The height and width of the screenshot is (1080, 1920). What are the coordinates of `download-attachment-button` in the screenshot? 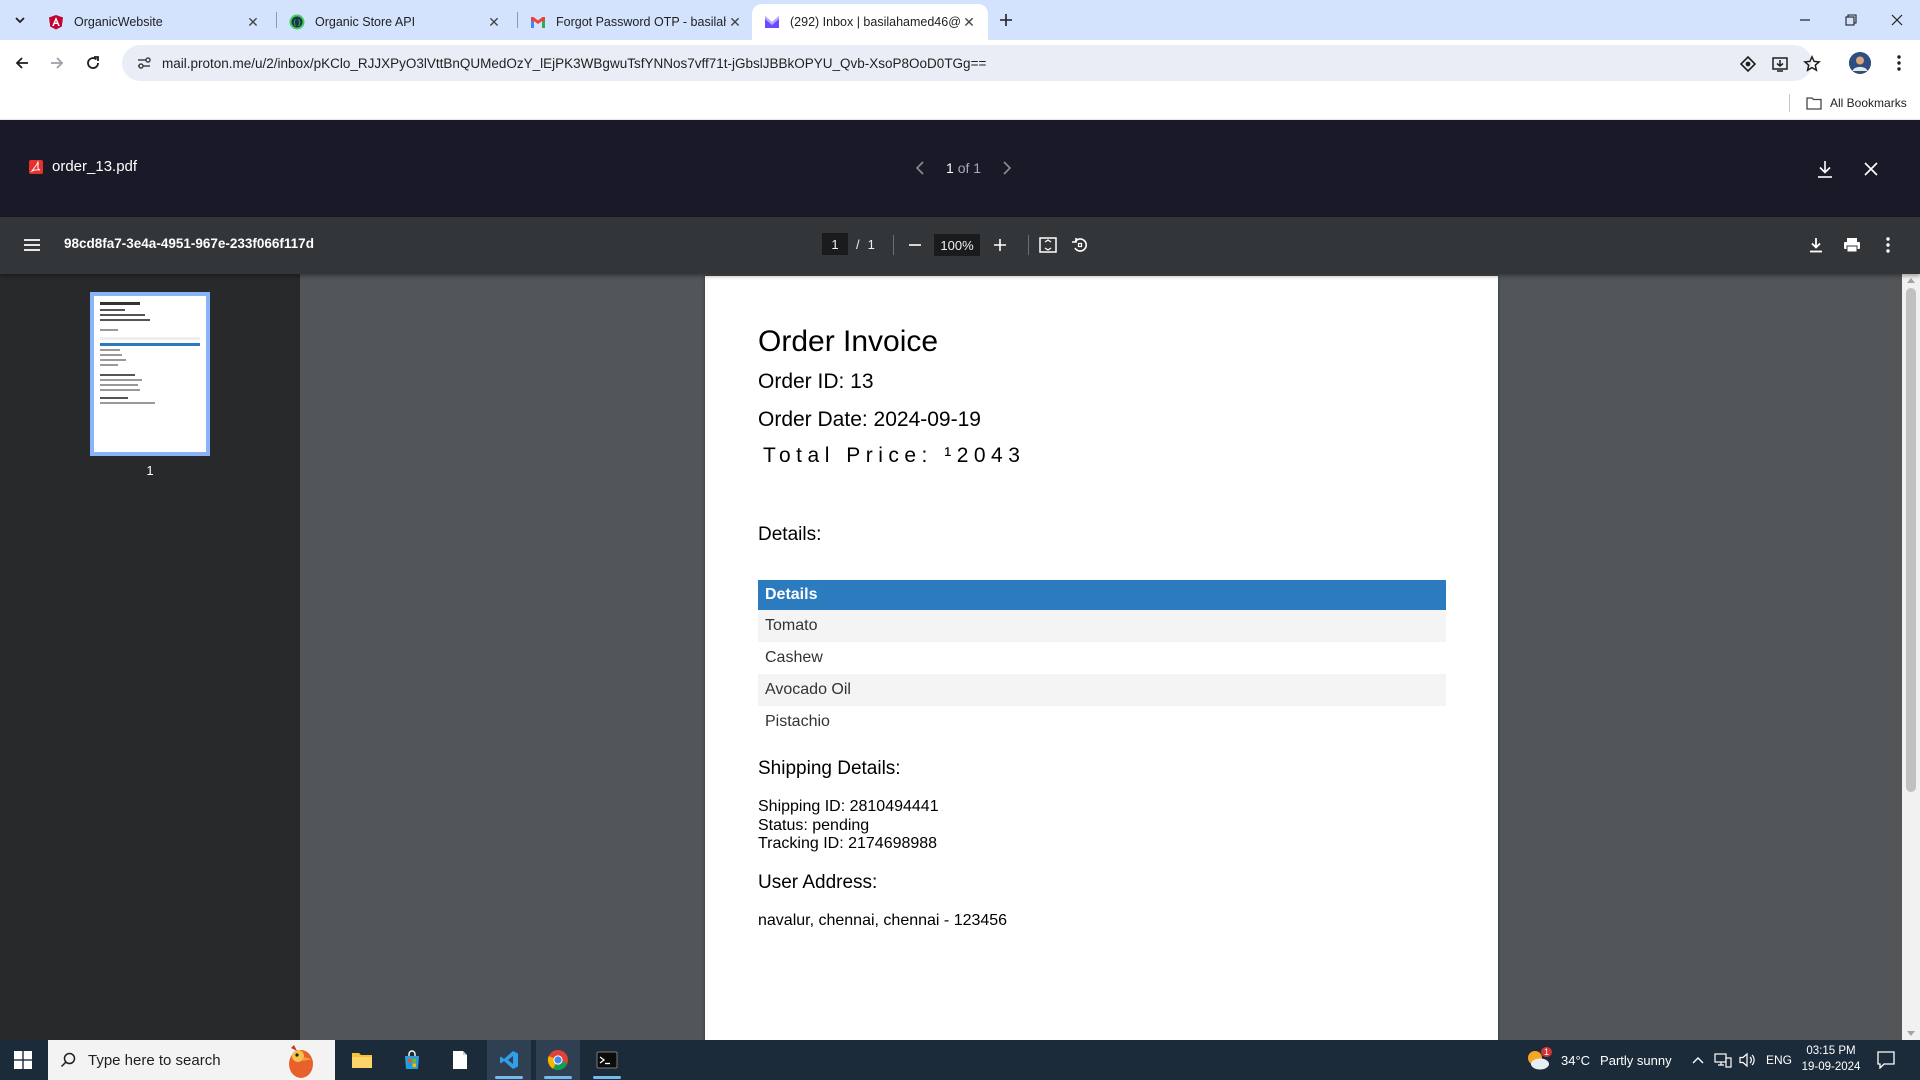 It's located at (1825, 169).